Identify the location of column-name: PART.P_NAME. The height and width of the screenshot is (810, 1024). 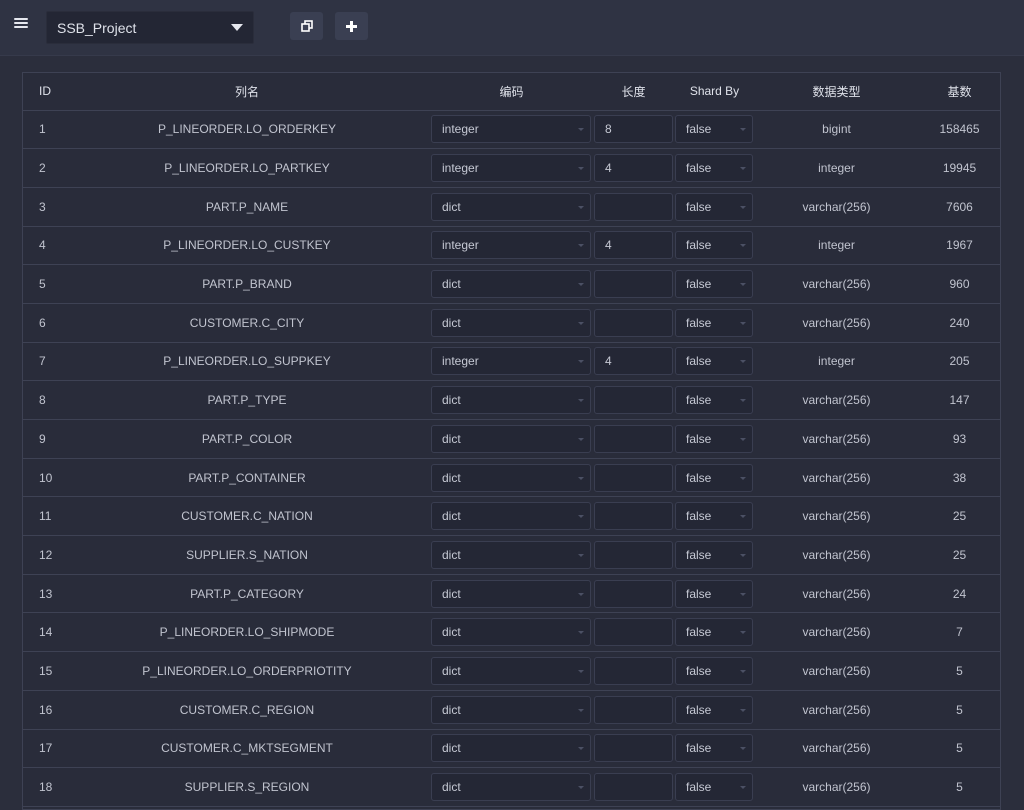
(247, 207).